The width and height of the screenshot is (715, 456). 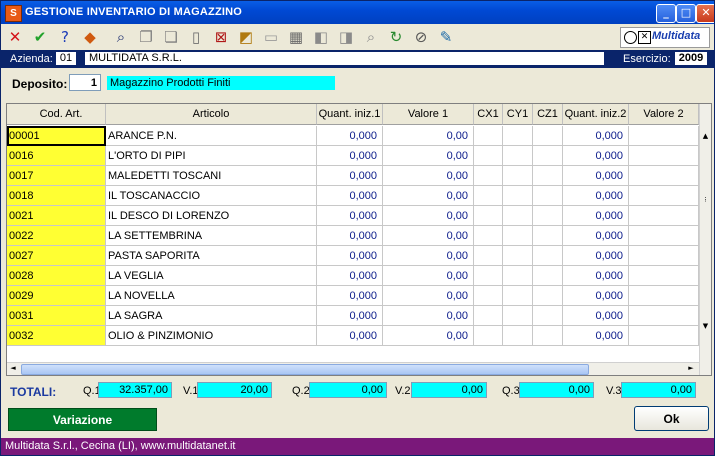 I want to click on scroll-right-icon: ►, so click(x=691, y=368).